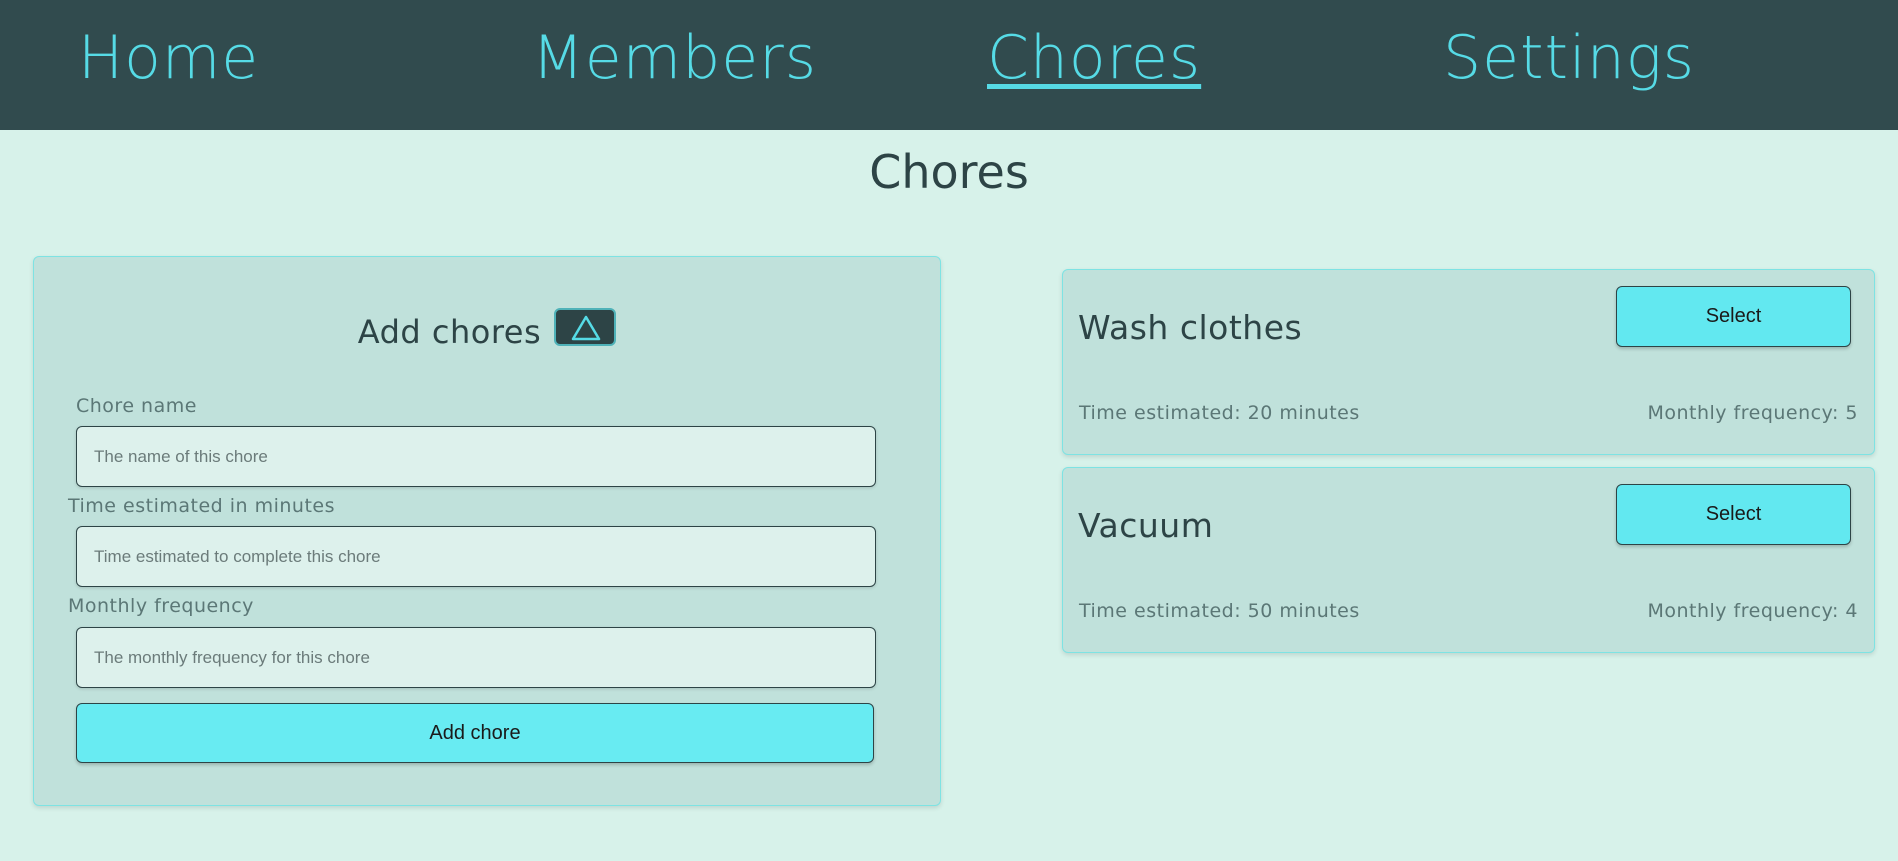 This screenshot has width=1898, height=861. Describe the element at coordinates (1146, 525) in the screenshot. I see `chore-card-name: Vacuum` at that location.